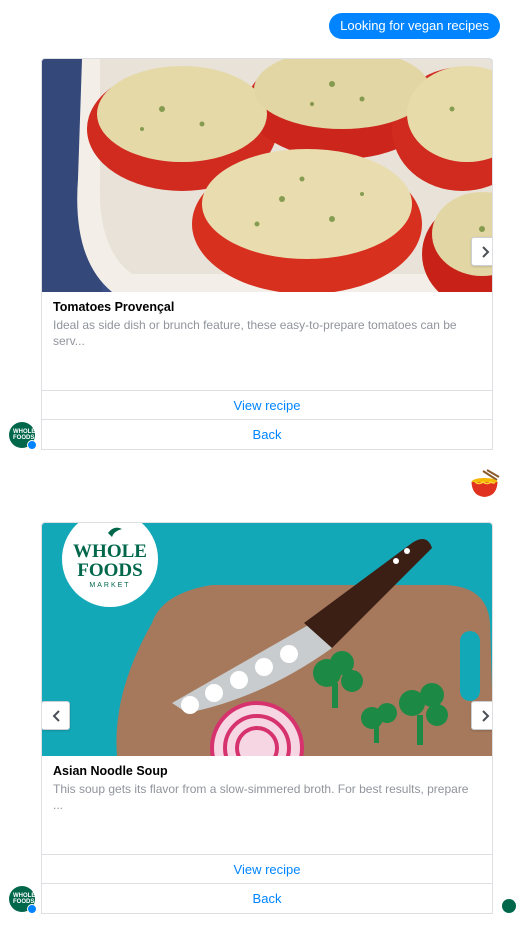 This screenshot has width=526, height=925. Describe the element at coordinates (114, 307) in the screenshot. I see `card-title: Tomatoes Provençal` at that location.